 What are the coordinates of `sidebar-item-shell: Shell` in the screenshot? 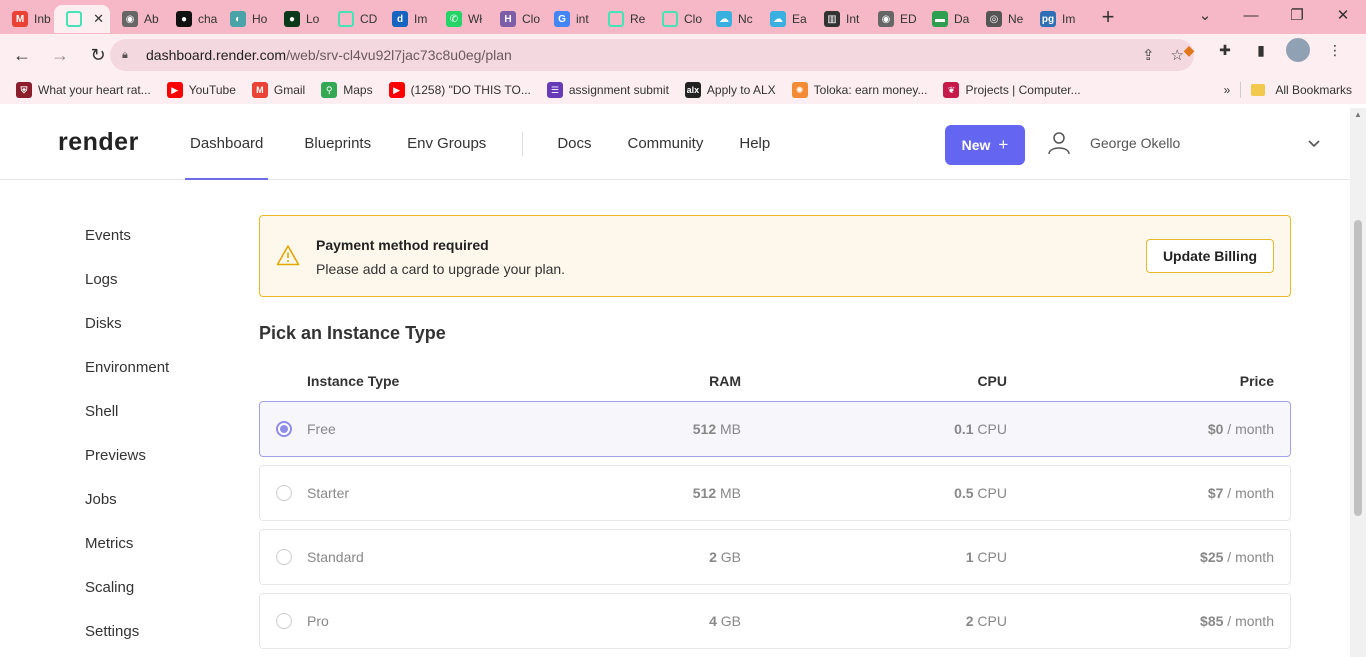 It's located at (127, 421).